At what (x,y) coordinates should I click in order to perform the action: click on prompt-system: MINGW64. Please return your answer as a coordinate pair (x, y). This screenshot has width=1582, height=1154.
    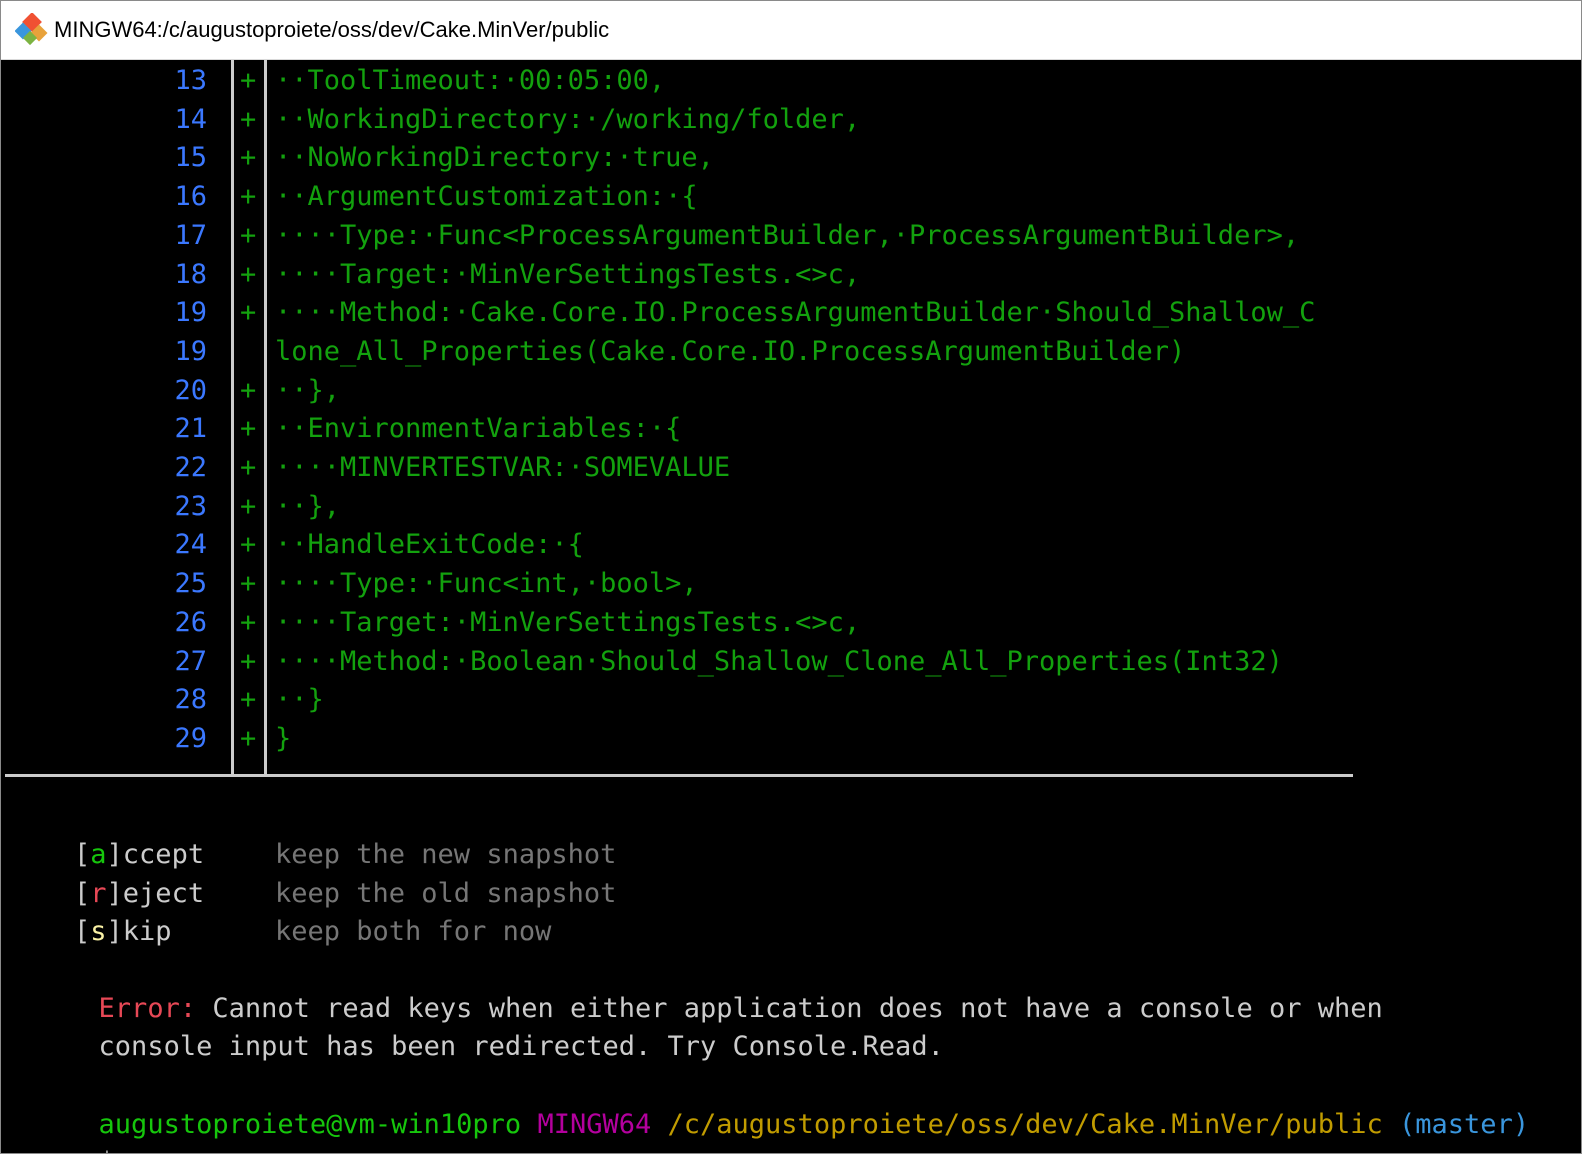
    Looking at the image, I should click on (594, 1124).